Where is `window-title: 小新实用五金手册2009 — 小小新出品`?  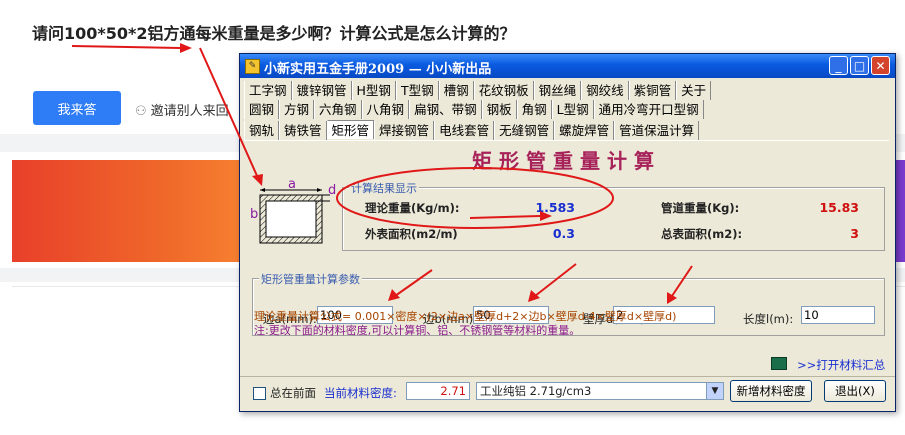
window-title: 小新实用五金手册2009 — 小小新出品 is located at coordinates (378, 69).